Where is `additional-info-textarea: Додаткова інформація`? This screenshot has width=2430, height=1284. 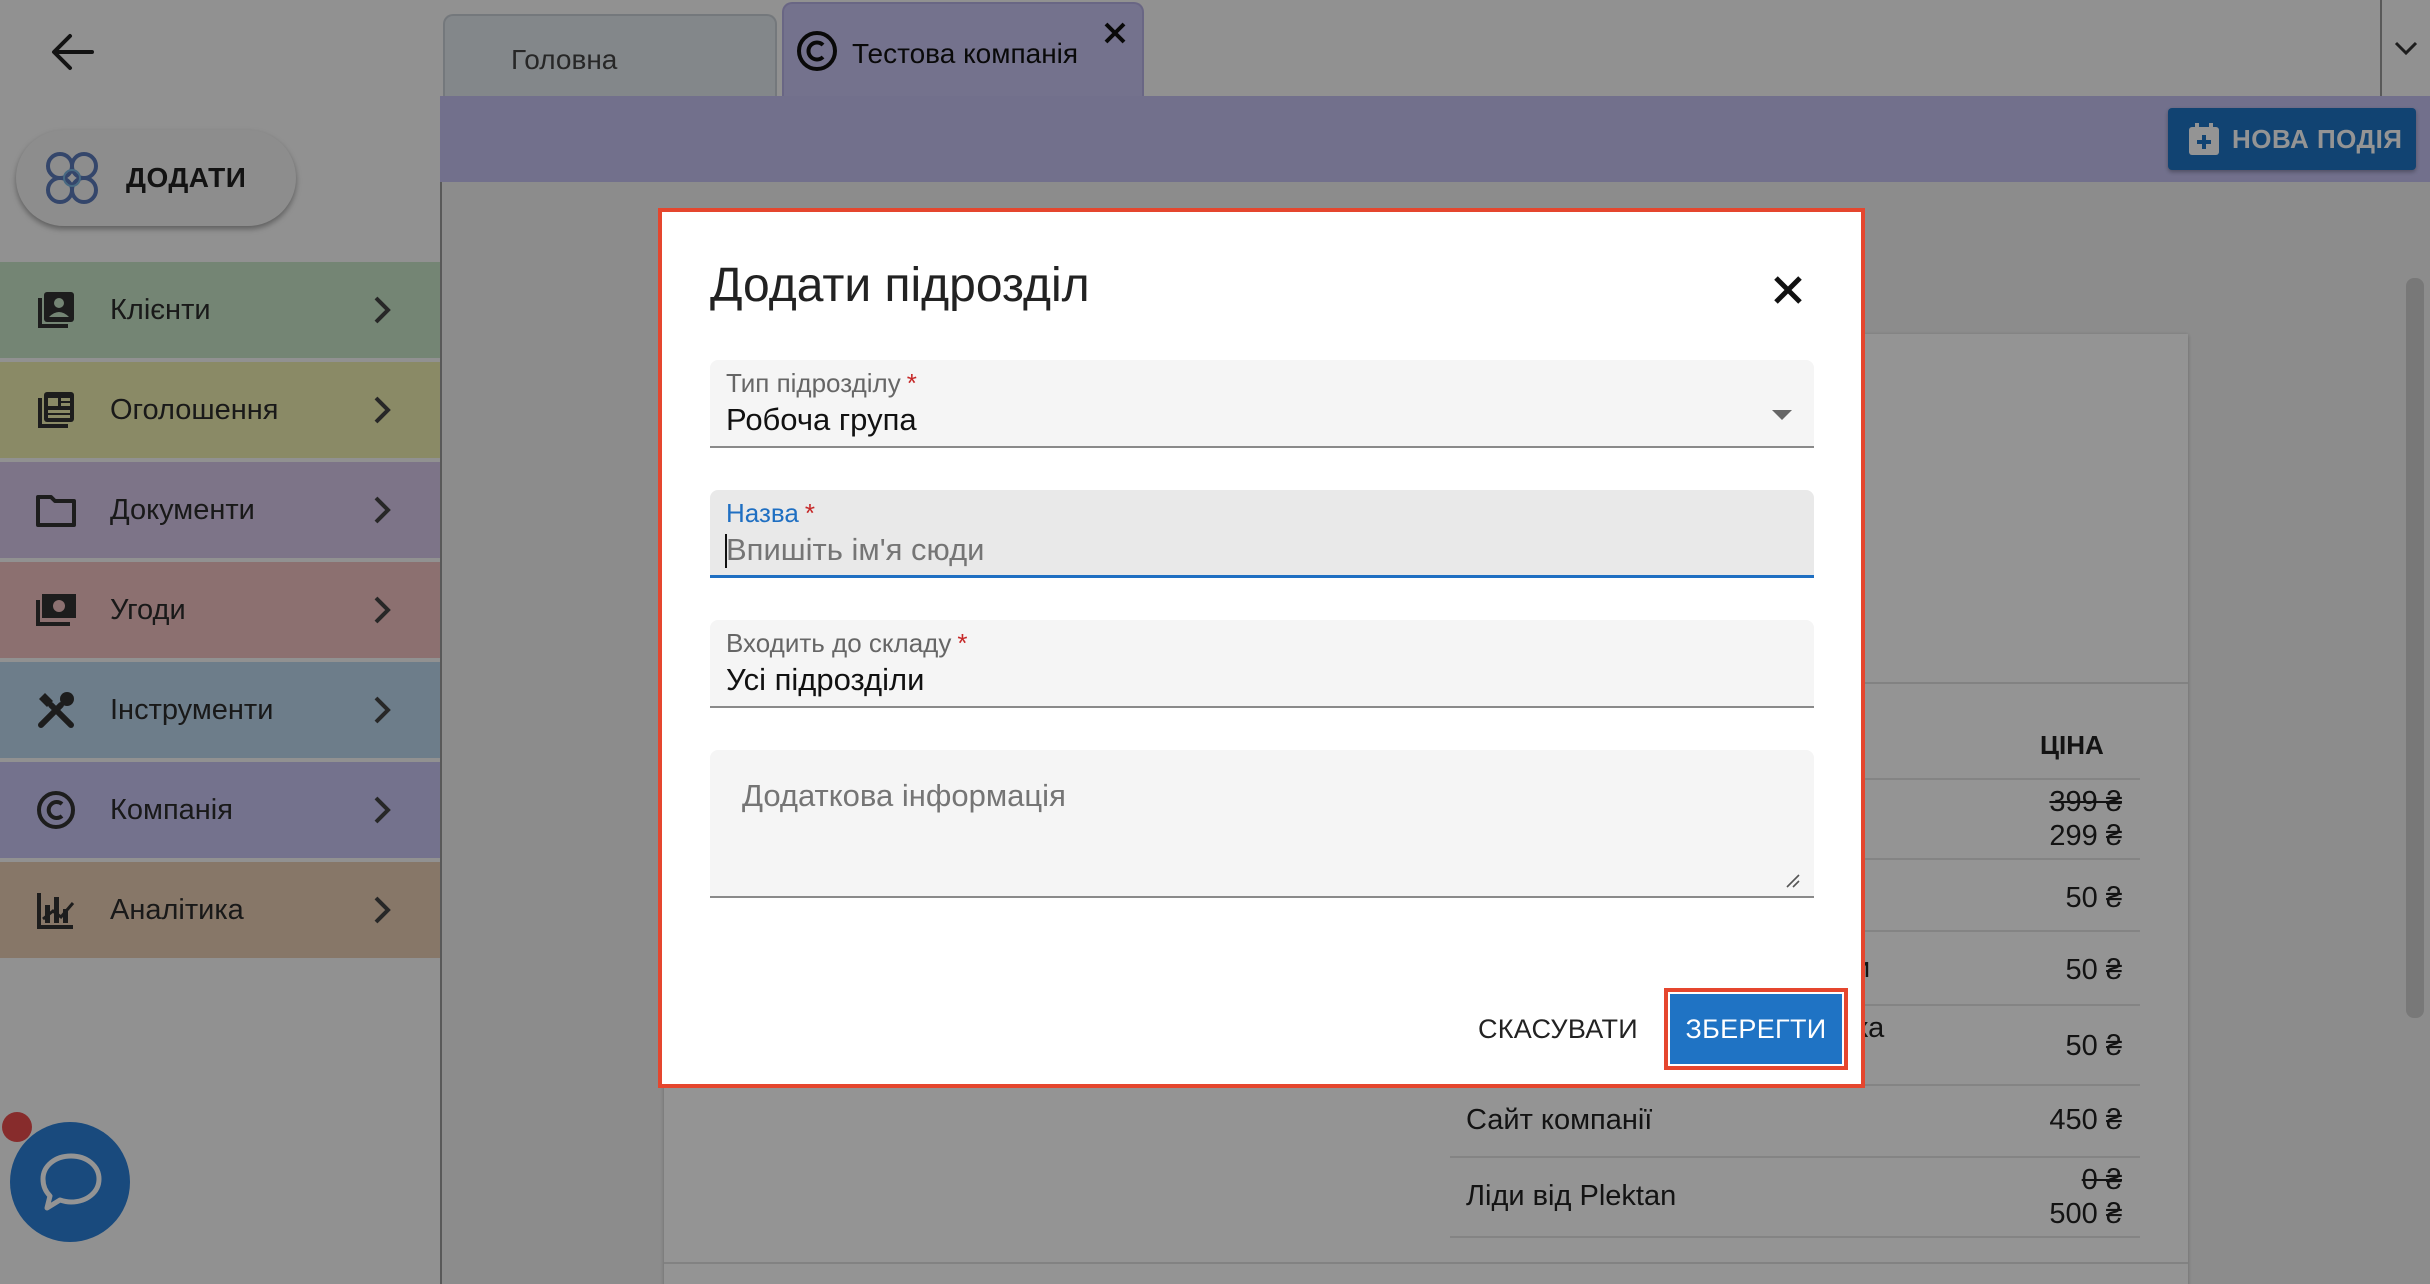 additional-info-textarea: Додаткова інформація is located at coordinates (1262, 824).